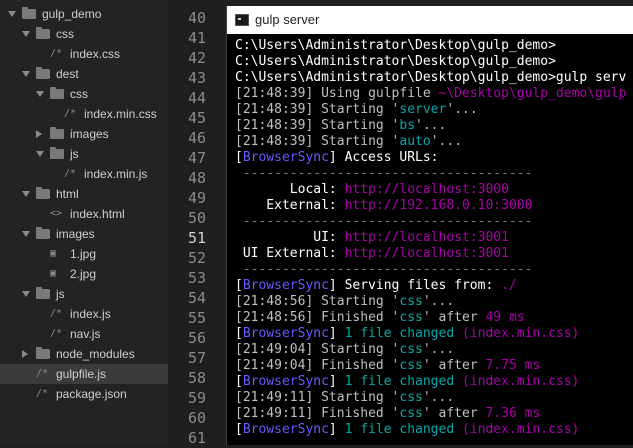 The width and height of the screenshot is (633, 448). I want to click on terminal-title: gulp server, so click(287, 19).